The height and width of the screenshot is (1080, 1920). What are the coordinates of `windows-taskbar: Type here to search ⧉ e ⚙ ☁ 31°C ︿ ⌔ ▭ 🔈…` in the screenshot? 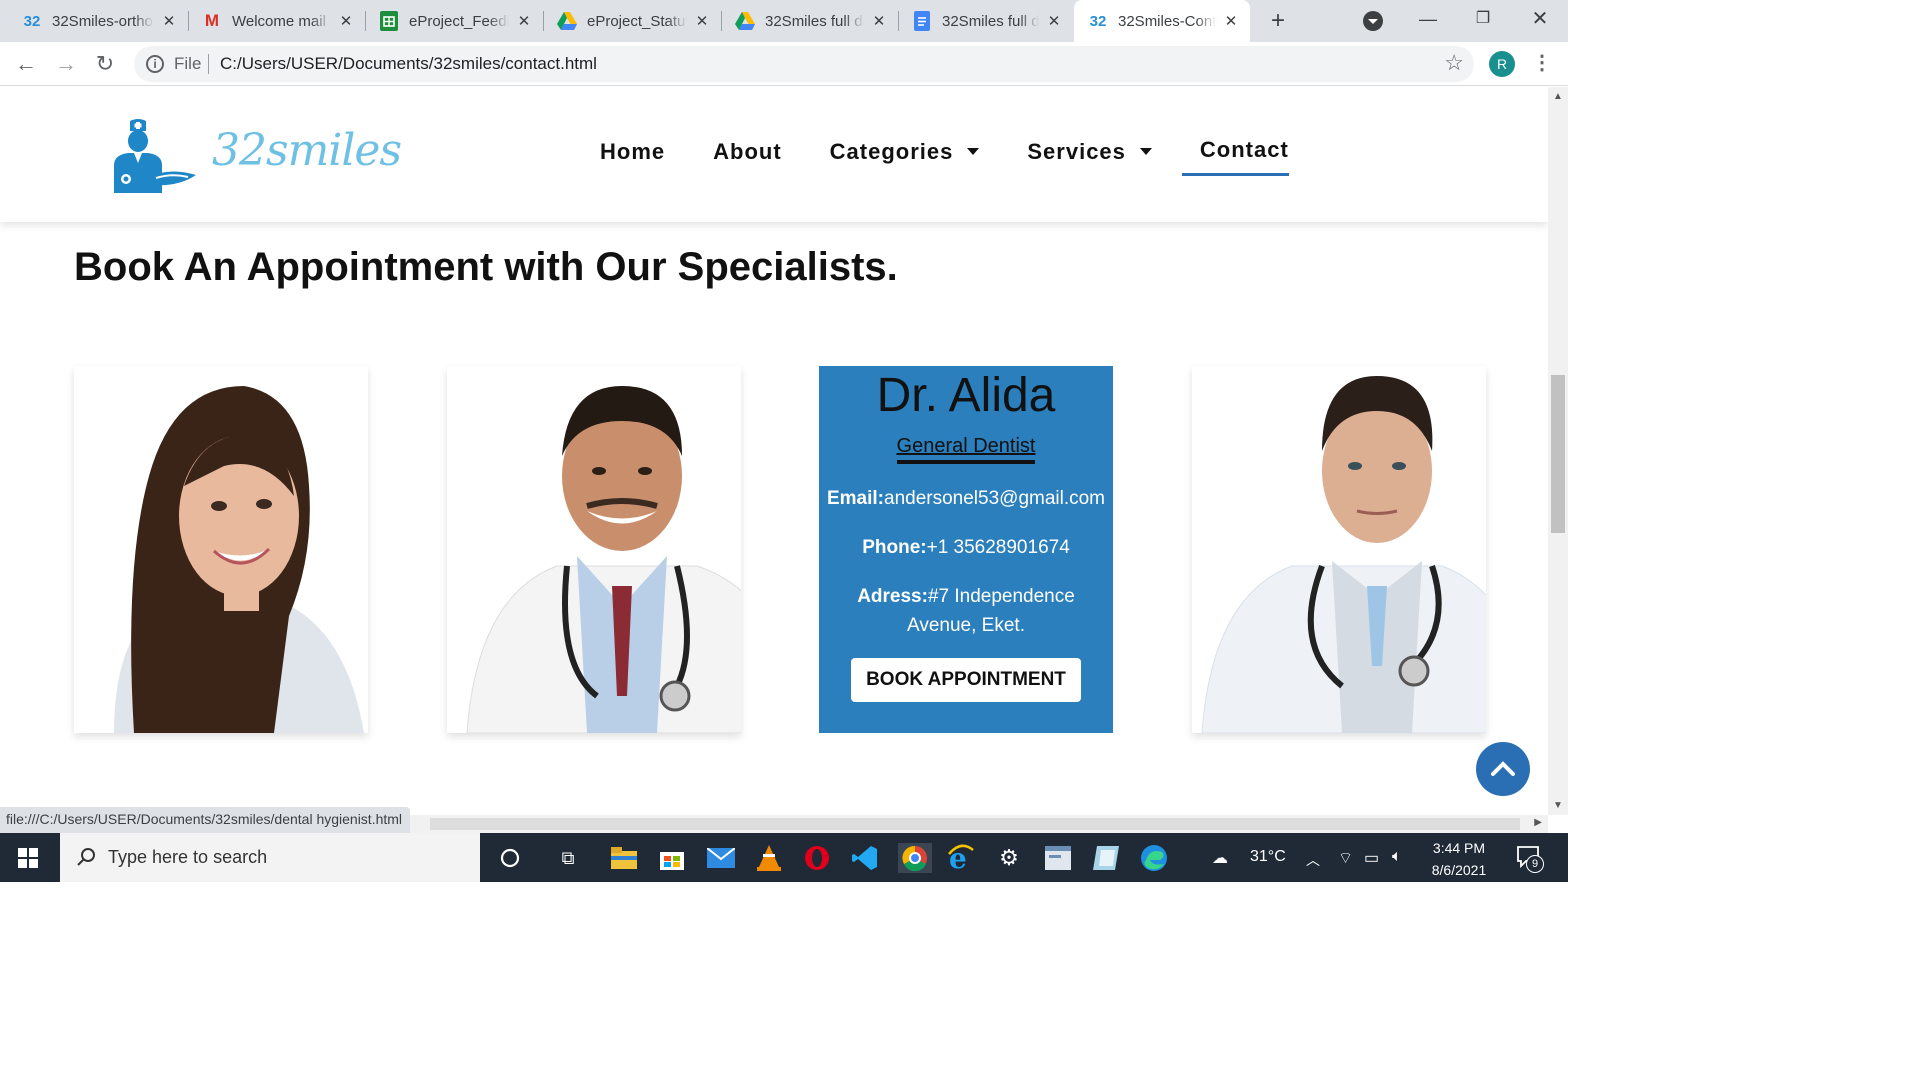 It's located at (784, 857).